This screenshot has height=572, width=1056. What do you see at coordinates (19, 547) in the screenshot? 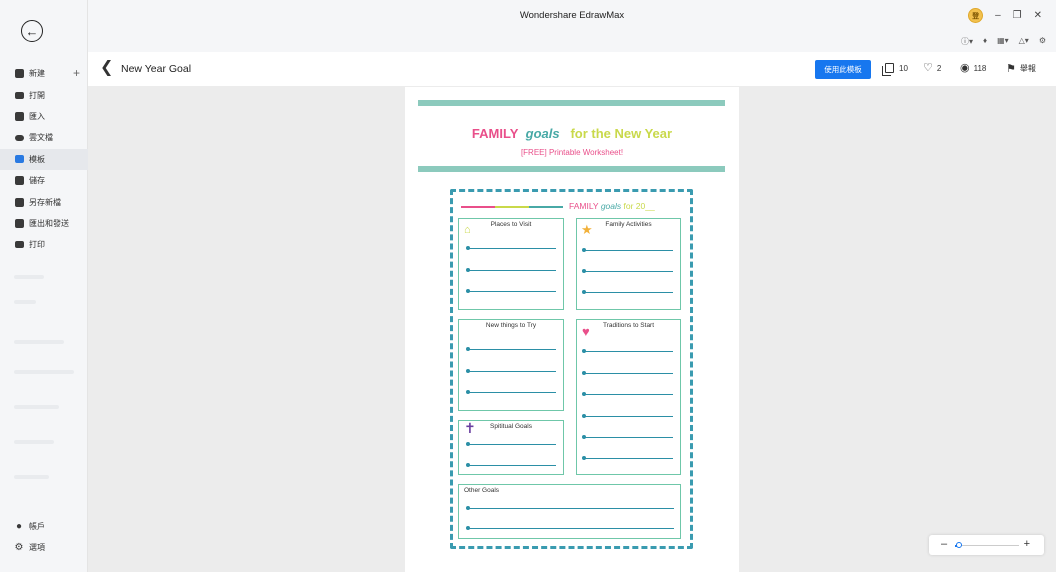
I see `gear-icon: ⚙` at bounding box center [19, 547].